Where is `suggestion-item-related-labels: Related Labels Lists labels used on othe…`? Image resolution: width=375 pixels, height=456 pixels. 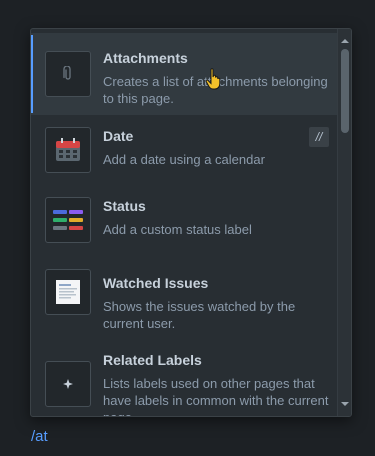
suggestion-item-related-labels: Related Labels Lists labels used on othe… is located at coordinates (184, 375).